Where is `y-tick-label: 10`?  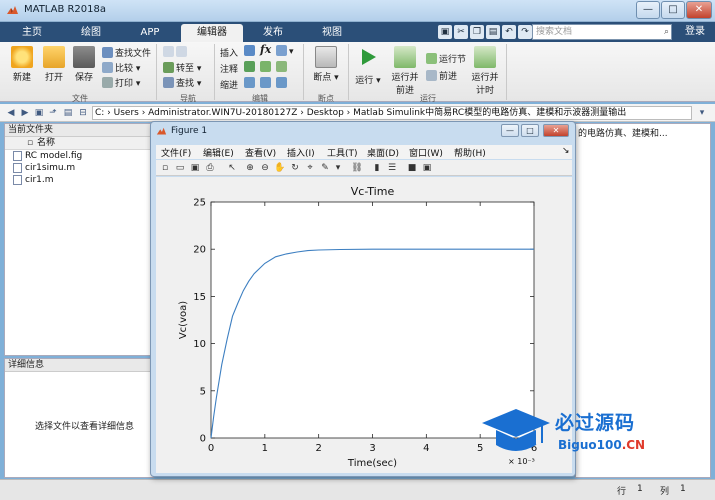
y-tick-label: 10 is located at coordinates (199, 344).